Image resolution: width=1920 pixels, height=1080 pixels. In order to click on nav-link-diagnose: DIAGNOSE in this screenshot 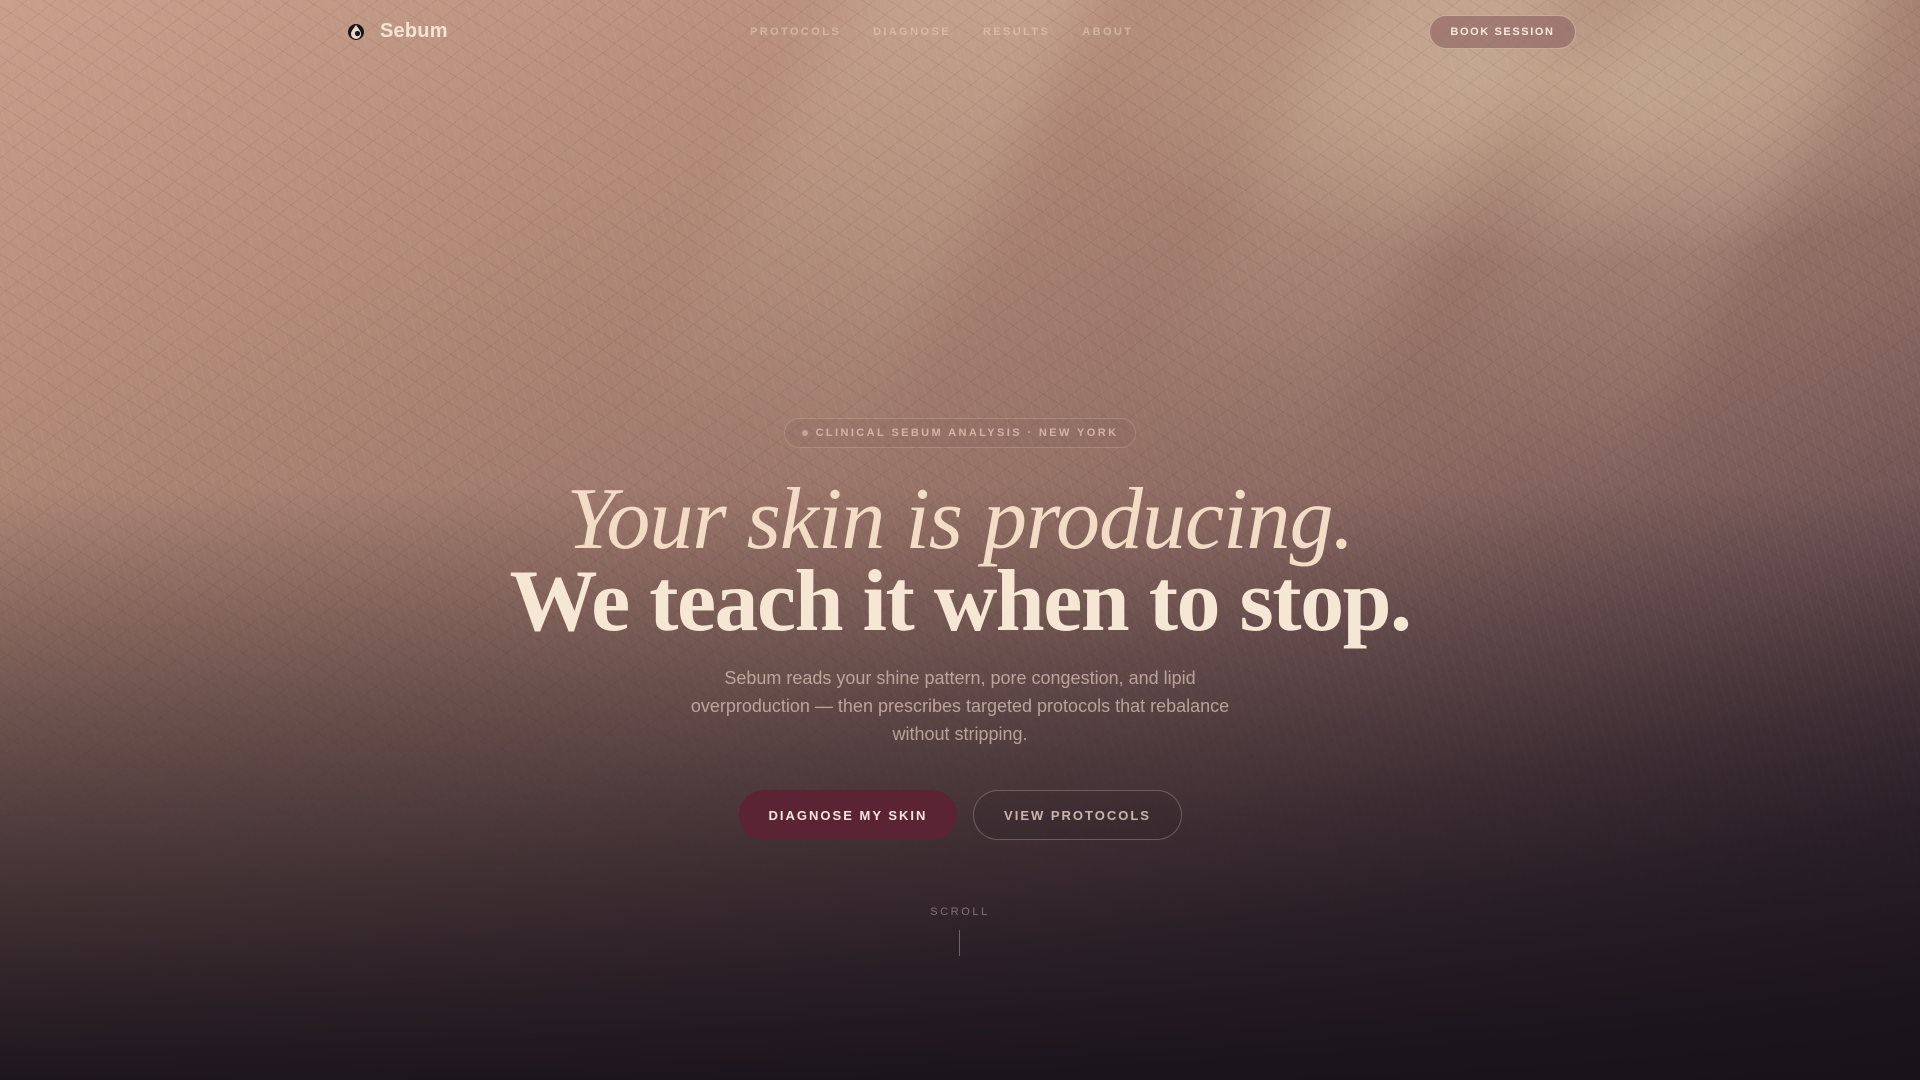, I will do `click(912, 32)`.